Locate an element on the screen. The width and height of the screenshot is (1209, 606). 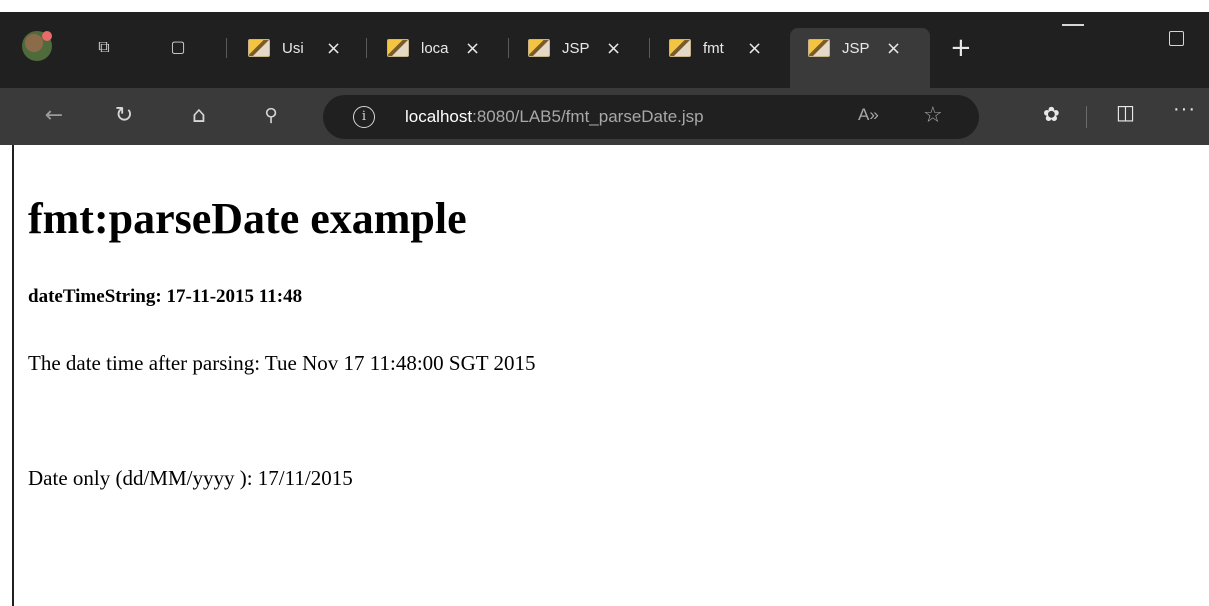
home-icon: ⌂ is located at coordinates (199, 116).